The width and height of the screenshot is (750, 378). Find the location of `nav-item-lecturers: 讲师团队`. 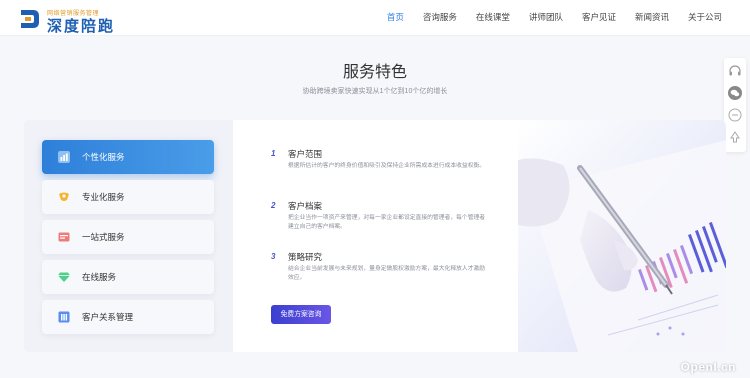

nav-item-lecturers: 讲师团队 is located at coordinates (546, 18).